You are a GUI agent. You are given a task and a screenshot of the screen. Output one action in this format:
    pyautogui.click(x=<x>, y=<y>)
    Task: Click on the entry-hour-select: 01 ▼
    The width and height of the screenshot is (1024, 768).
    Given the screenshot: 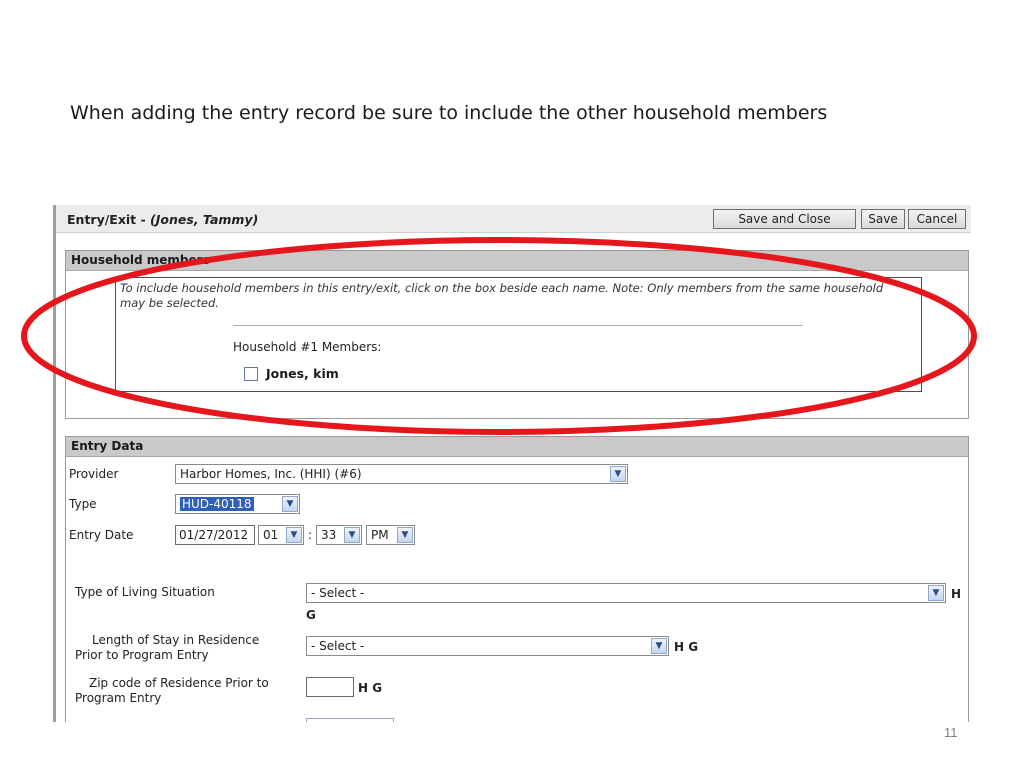 What is the action you would take?
    pyautogui.click(x=281, y=535)
    